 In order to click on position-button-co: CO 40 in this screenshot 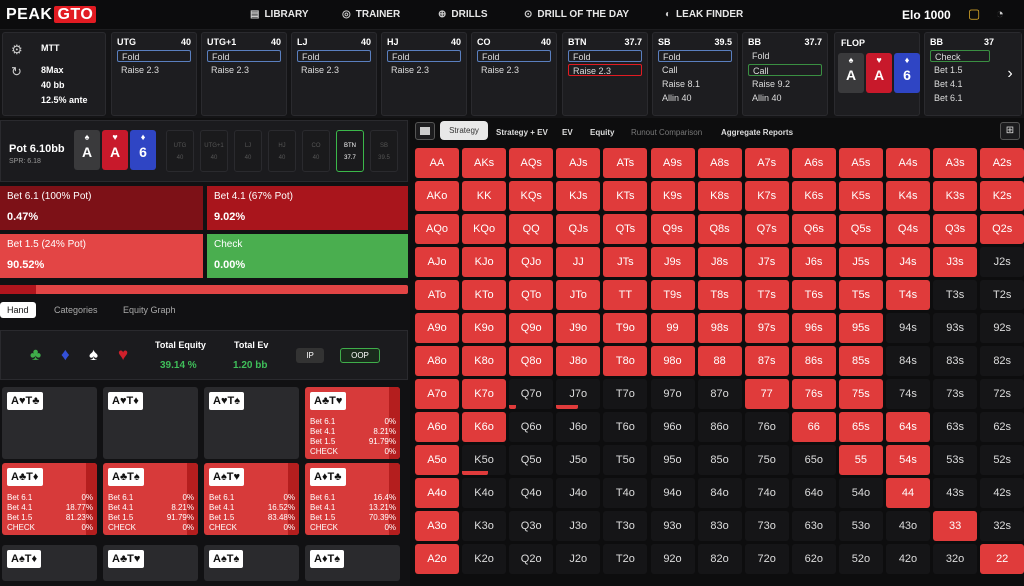, I will do `click(316, 151)`.